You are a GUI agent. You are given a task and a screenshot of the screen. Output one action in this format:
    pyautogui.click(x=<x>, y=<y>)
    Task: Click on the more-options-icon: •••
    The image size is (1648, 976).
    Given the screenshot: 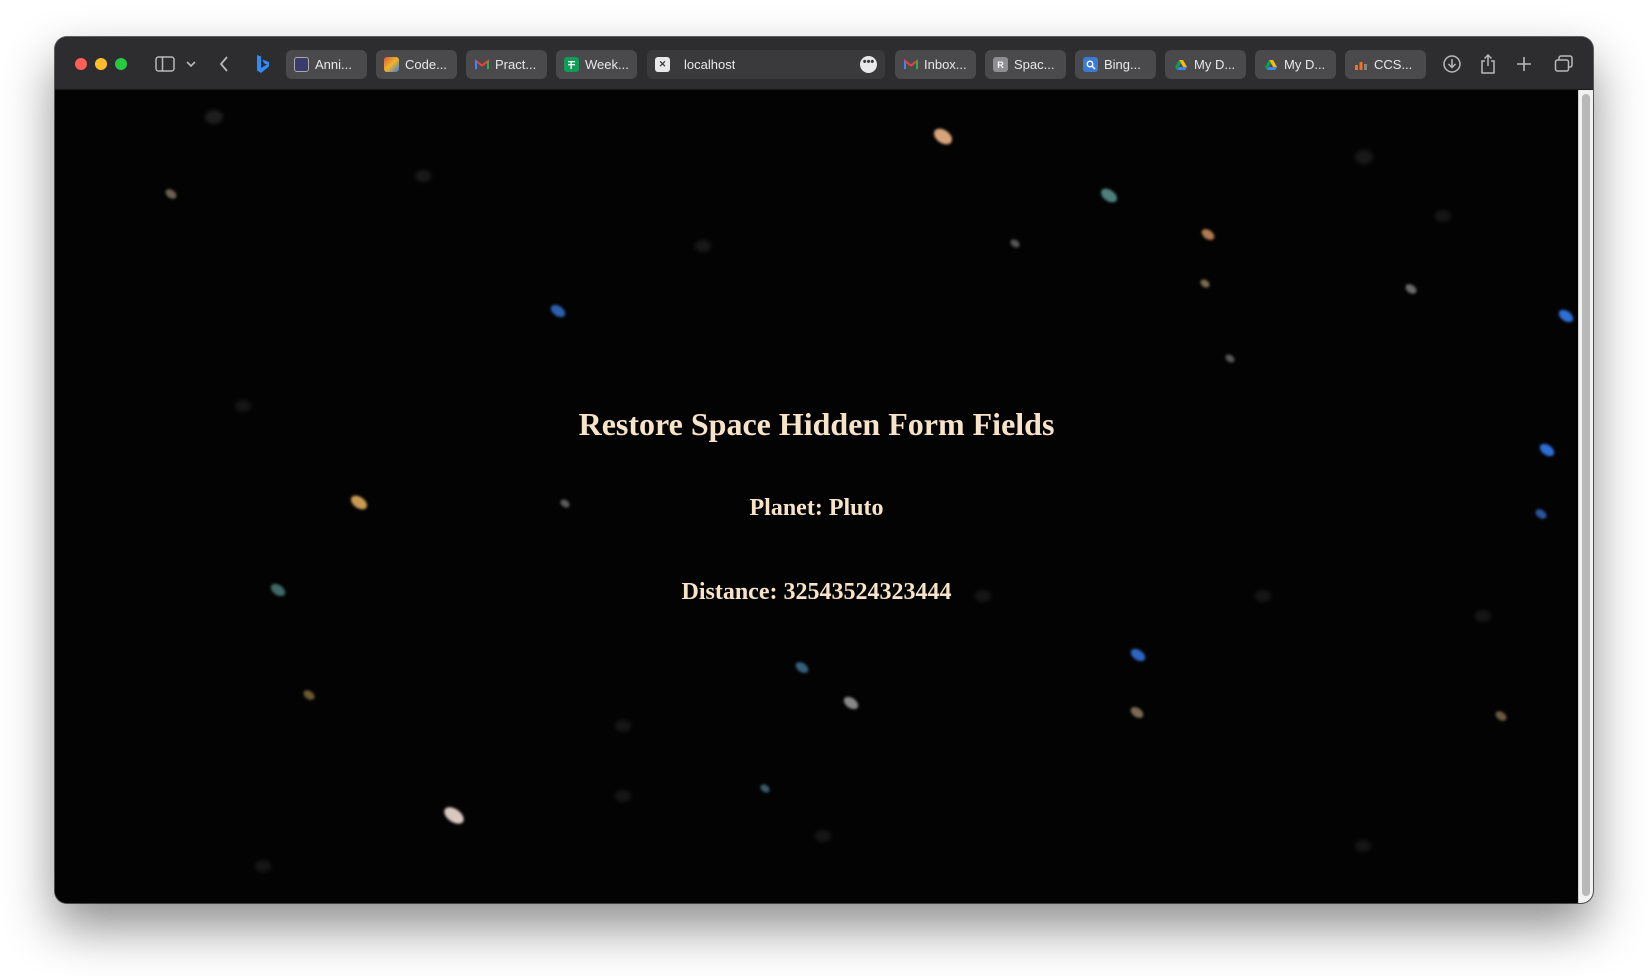 What is the action you would take?
    pyautogui.click(x=868, y=64)
    